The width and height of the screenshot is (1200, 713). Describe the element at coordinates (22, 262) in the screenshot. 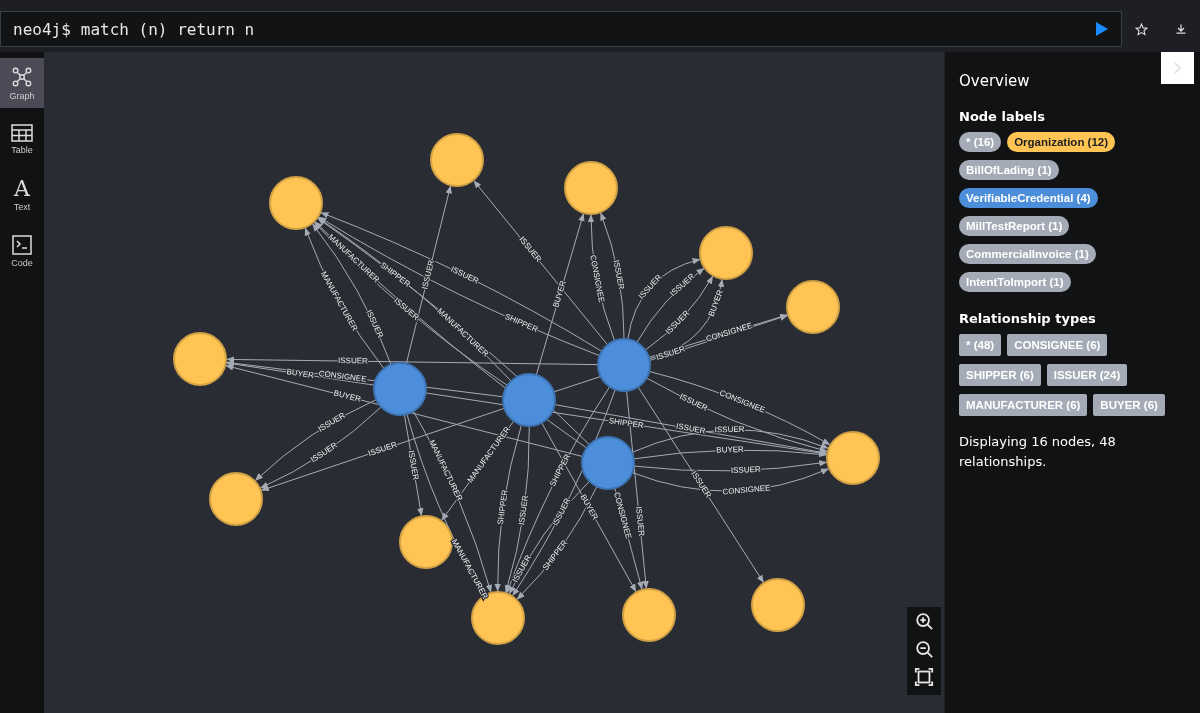

I see `tab-label: Code` at that location.